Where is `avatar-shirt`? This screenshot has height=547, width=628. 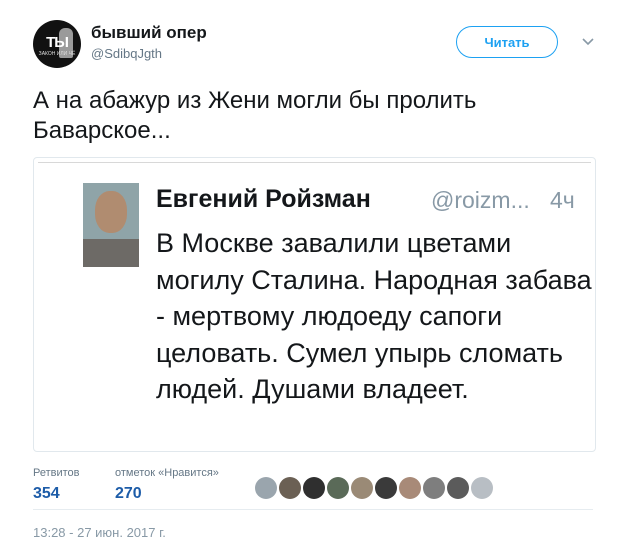 avatar-shirt is located at coordinates (111, 253).